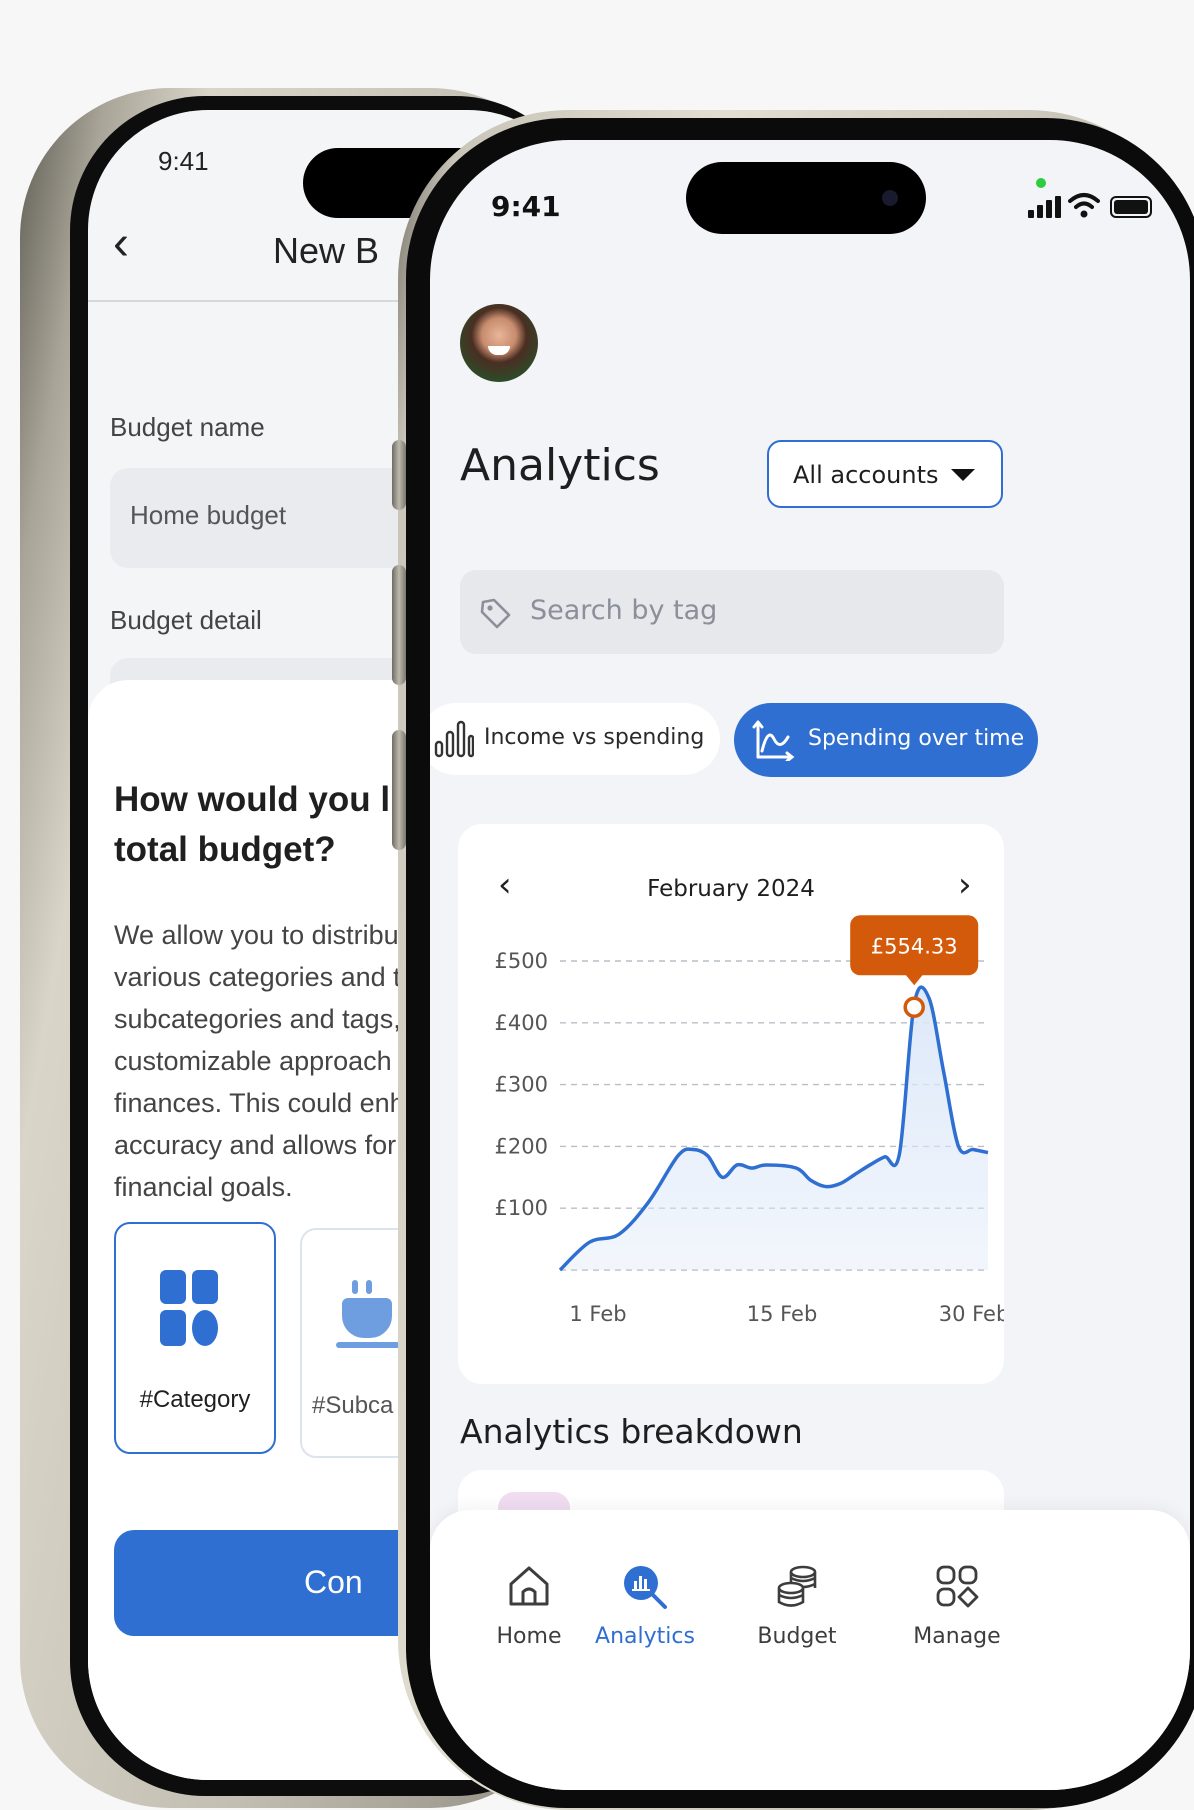 The height and width of the screenshot is (1810, 1194). Describe the element at coordinates (399, 475) in the screenshot. I see `front-phone-action-button` at that location.